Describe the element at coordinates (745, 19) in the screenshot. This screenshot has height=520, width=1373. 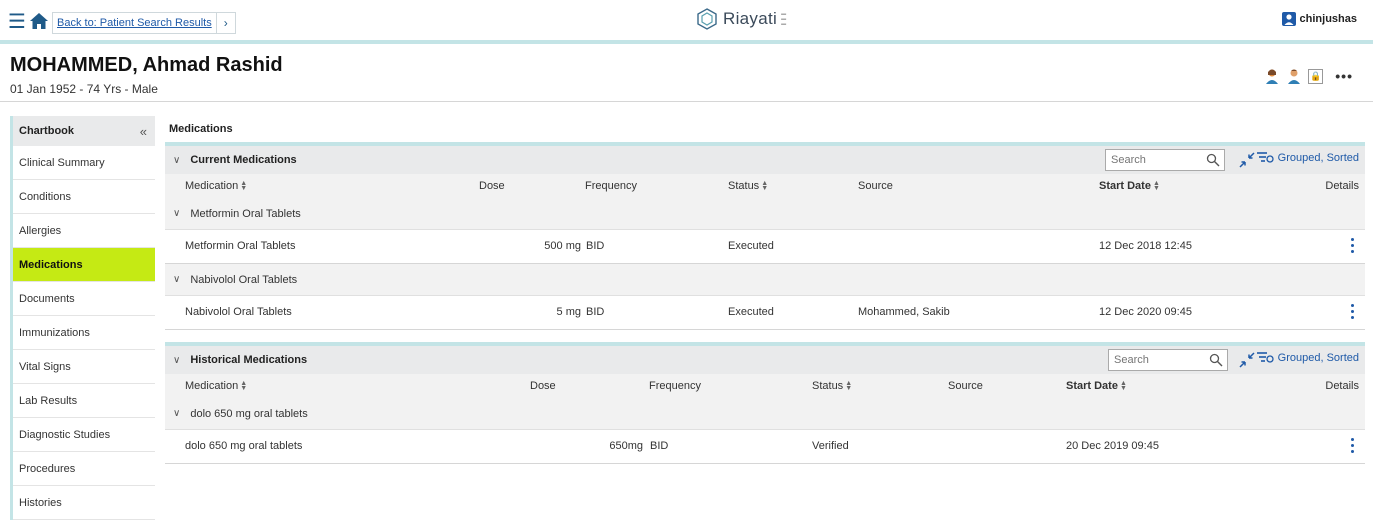
I see `riayati-logo: Riayati ▬ ▬ ▬` at that location.